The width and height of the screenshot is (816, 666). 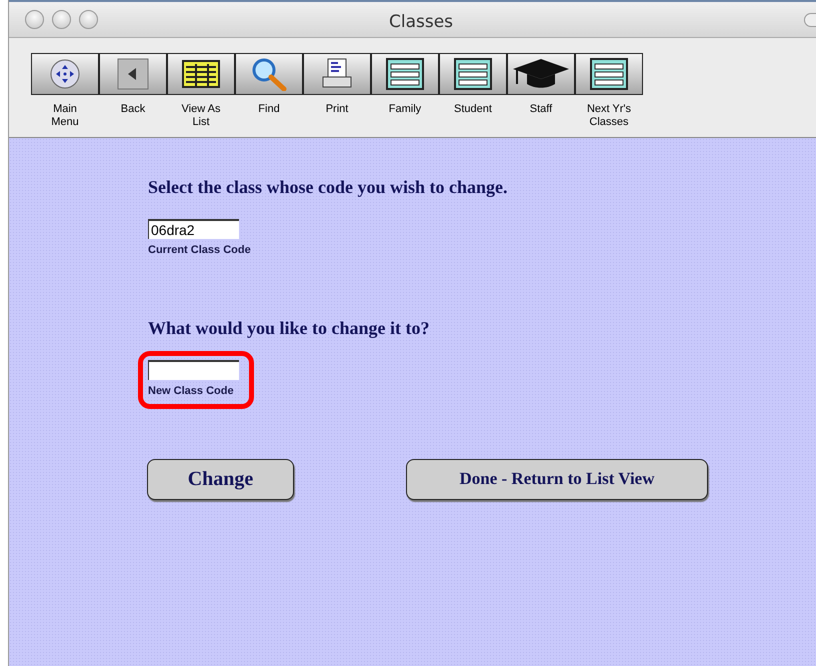 I want to click on magnifier-icon, so click(x=269, y=74).